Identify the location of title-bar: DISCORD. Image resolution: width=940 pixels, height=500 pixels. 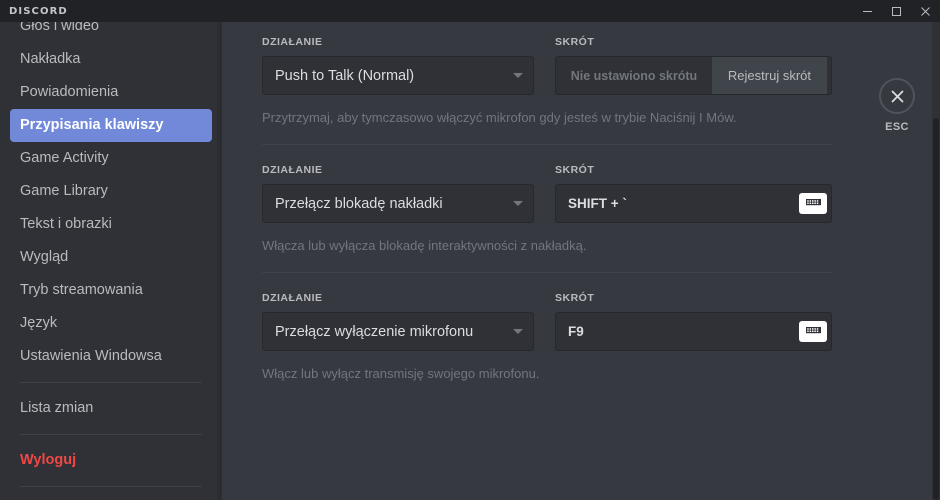
(470, 11).